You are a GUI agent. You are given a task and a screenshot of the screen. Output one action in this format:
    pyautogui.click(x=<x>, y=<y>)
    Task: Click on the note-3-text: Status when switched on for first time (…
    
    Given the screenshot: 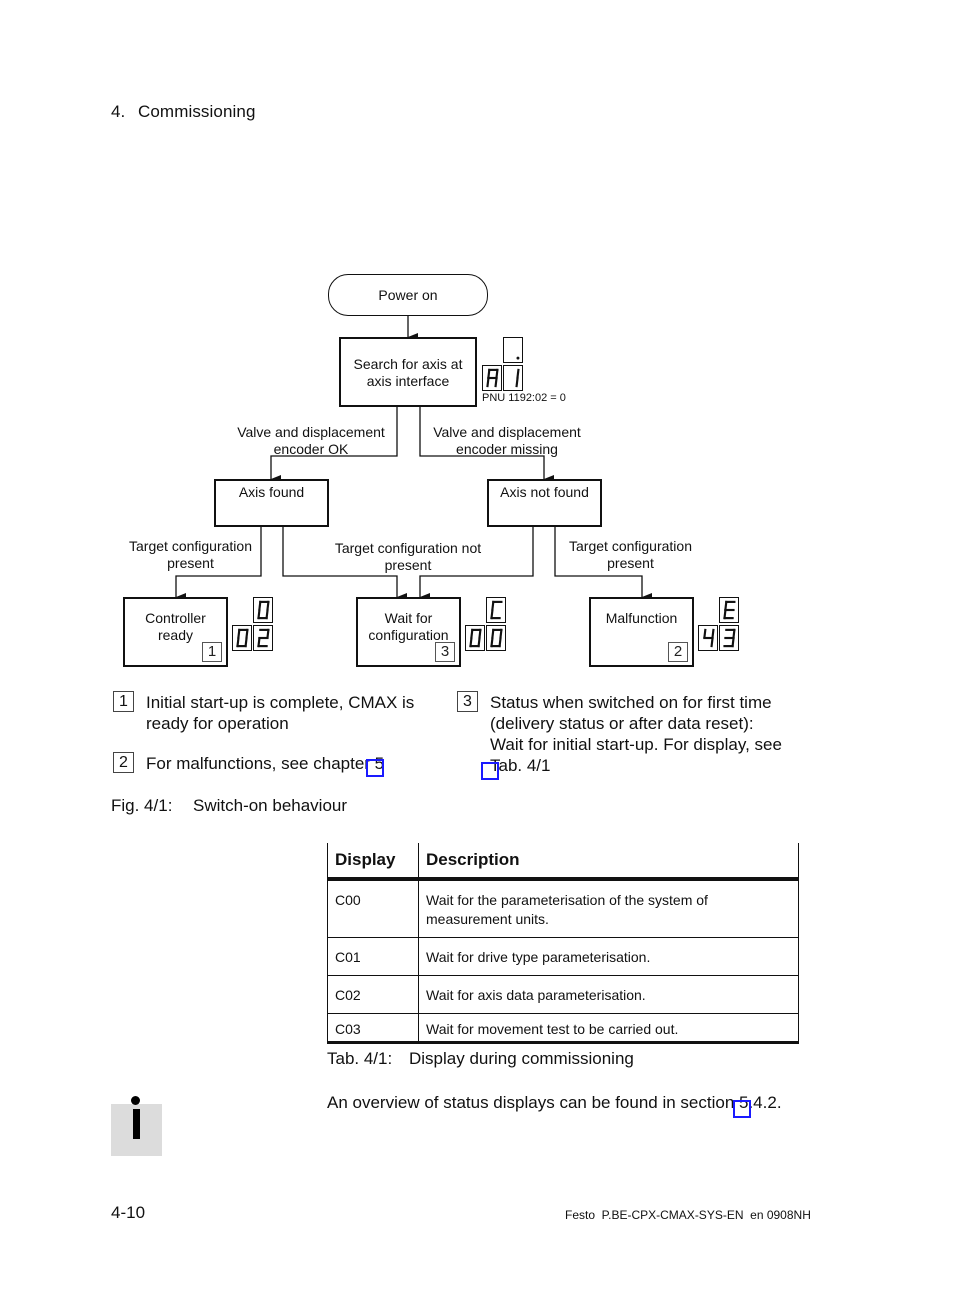 What is the action you would take?
    pyautogui.click(x=636, y=734)
    